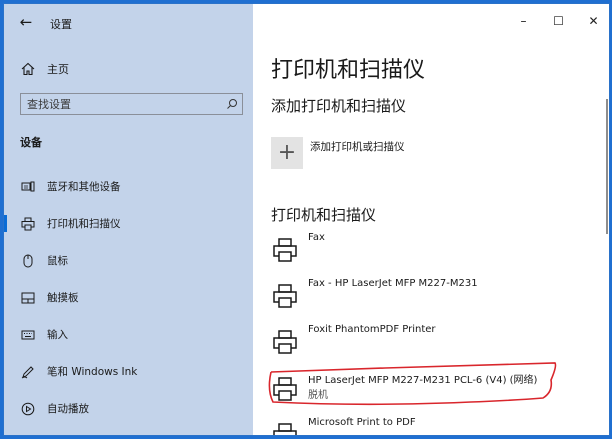 This screenshot has height=439, width=612. What do you see at coordinates (357, 147) in the screenshot?
I see `add-printer-label: 添加打印机或扫描仪` at bounding box center [357, 147].